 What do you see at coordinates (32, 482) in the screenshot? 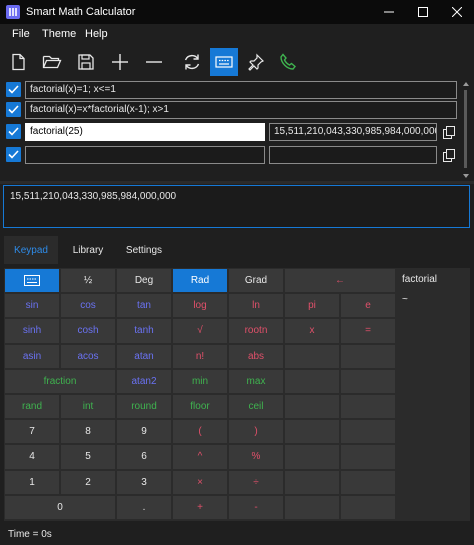
I see `key-1: 1` at bounding box center [32, 482].